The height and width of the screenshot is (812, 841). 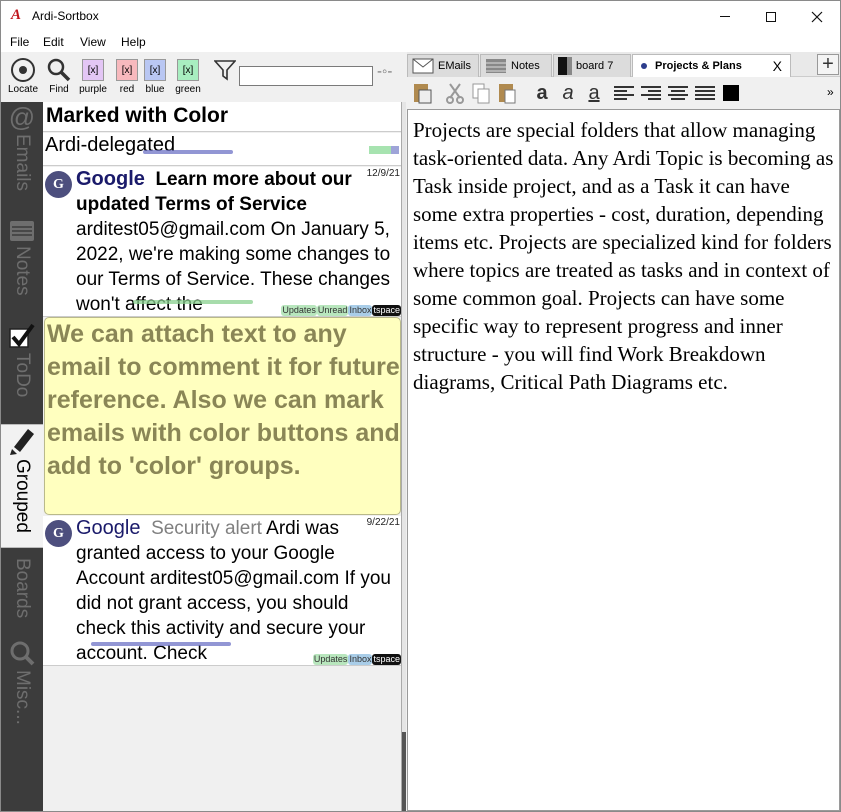 I want to click on side-tab-boards: Boards, so click(x=22, y=593).